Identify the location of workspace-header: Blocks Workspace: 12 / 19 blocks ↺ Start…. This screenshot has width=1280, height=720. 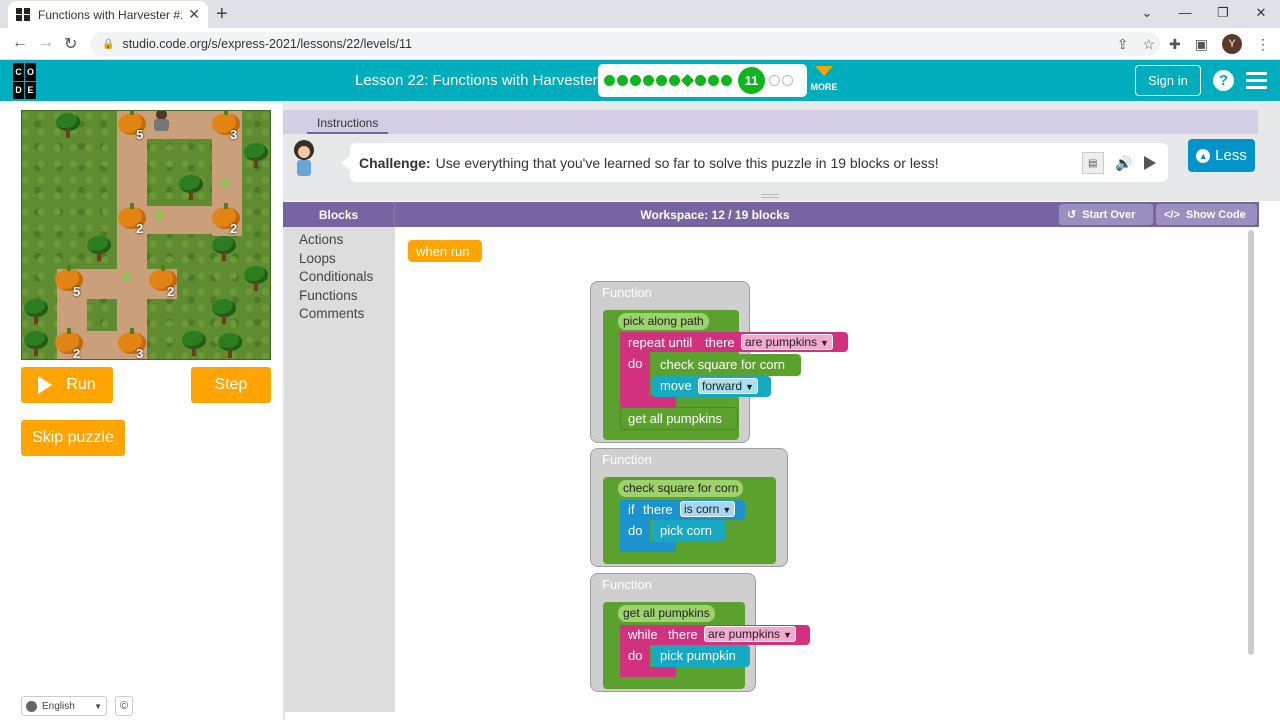
(771, 214).